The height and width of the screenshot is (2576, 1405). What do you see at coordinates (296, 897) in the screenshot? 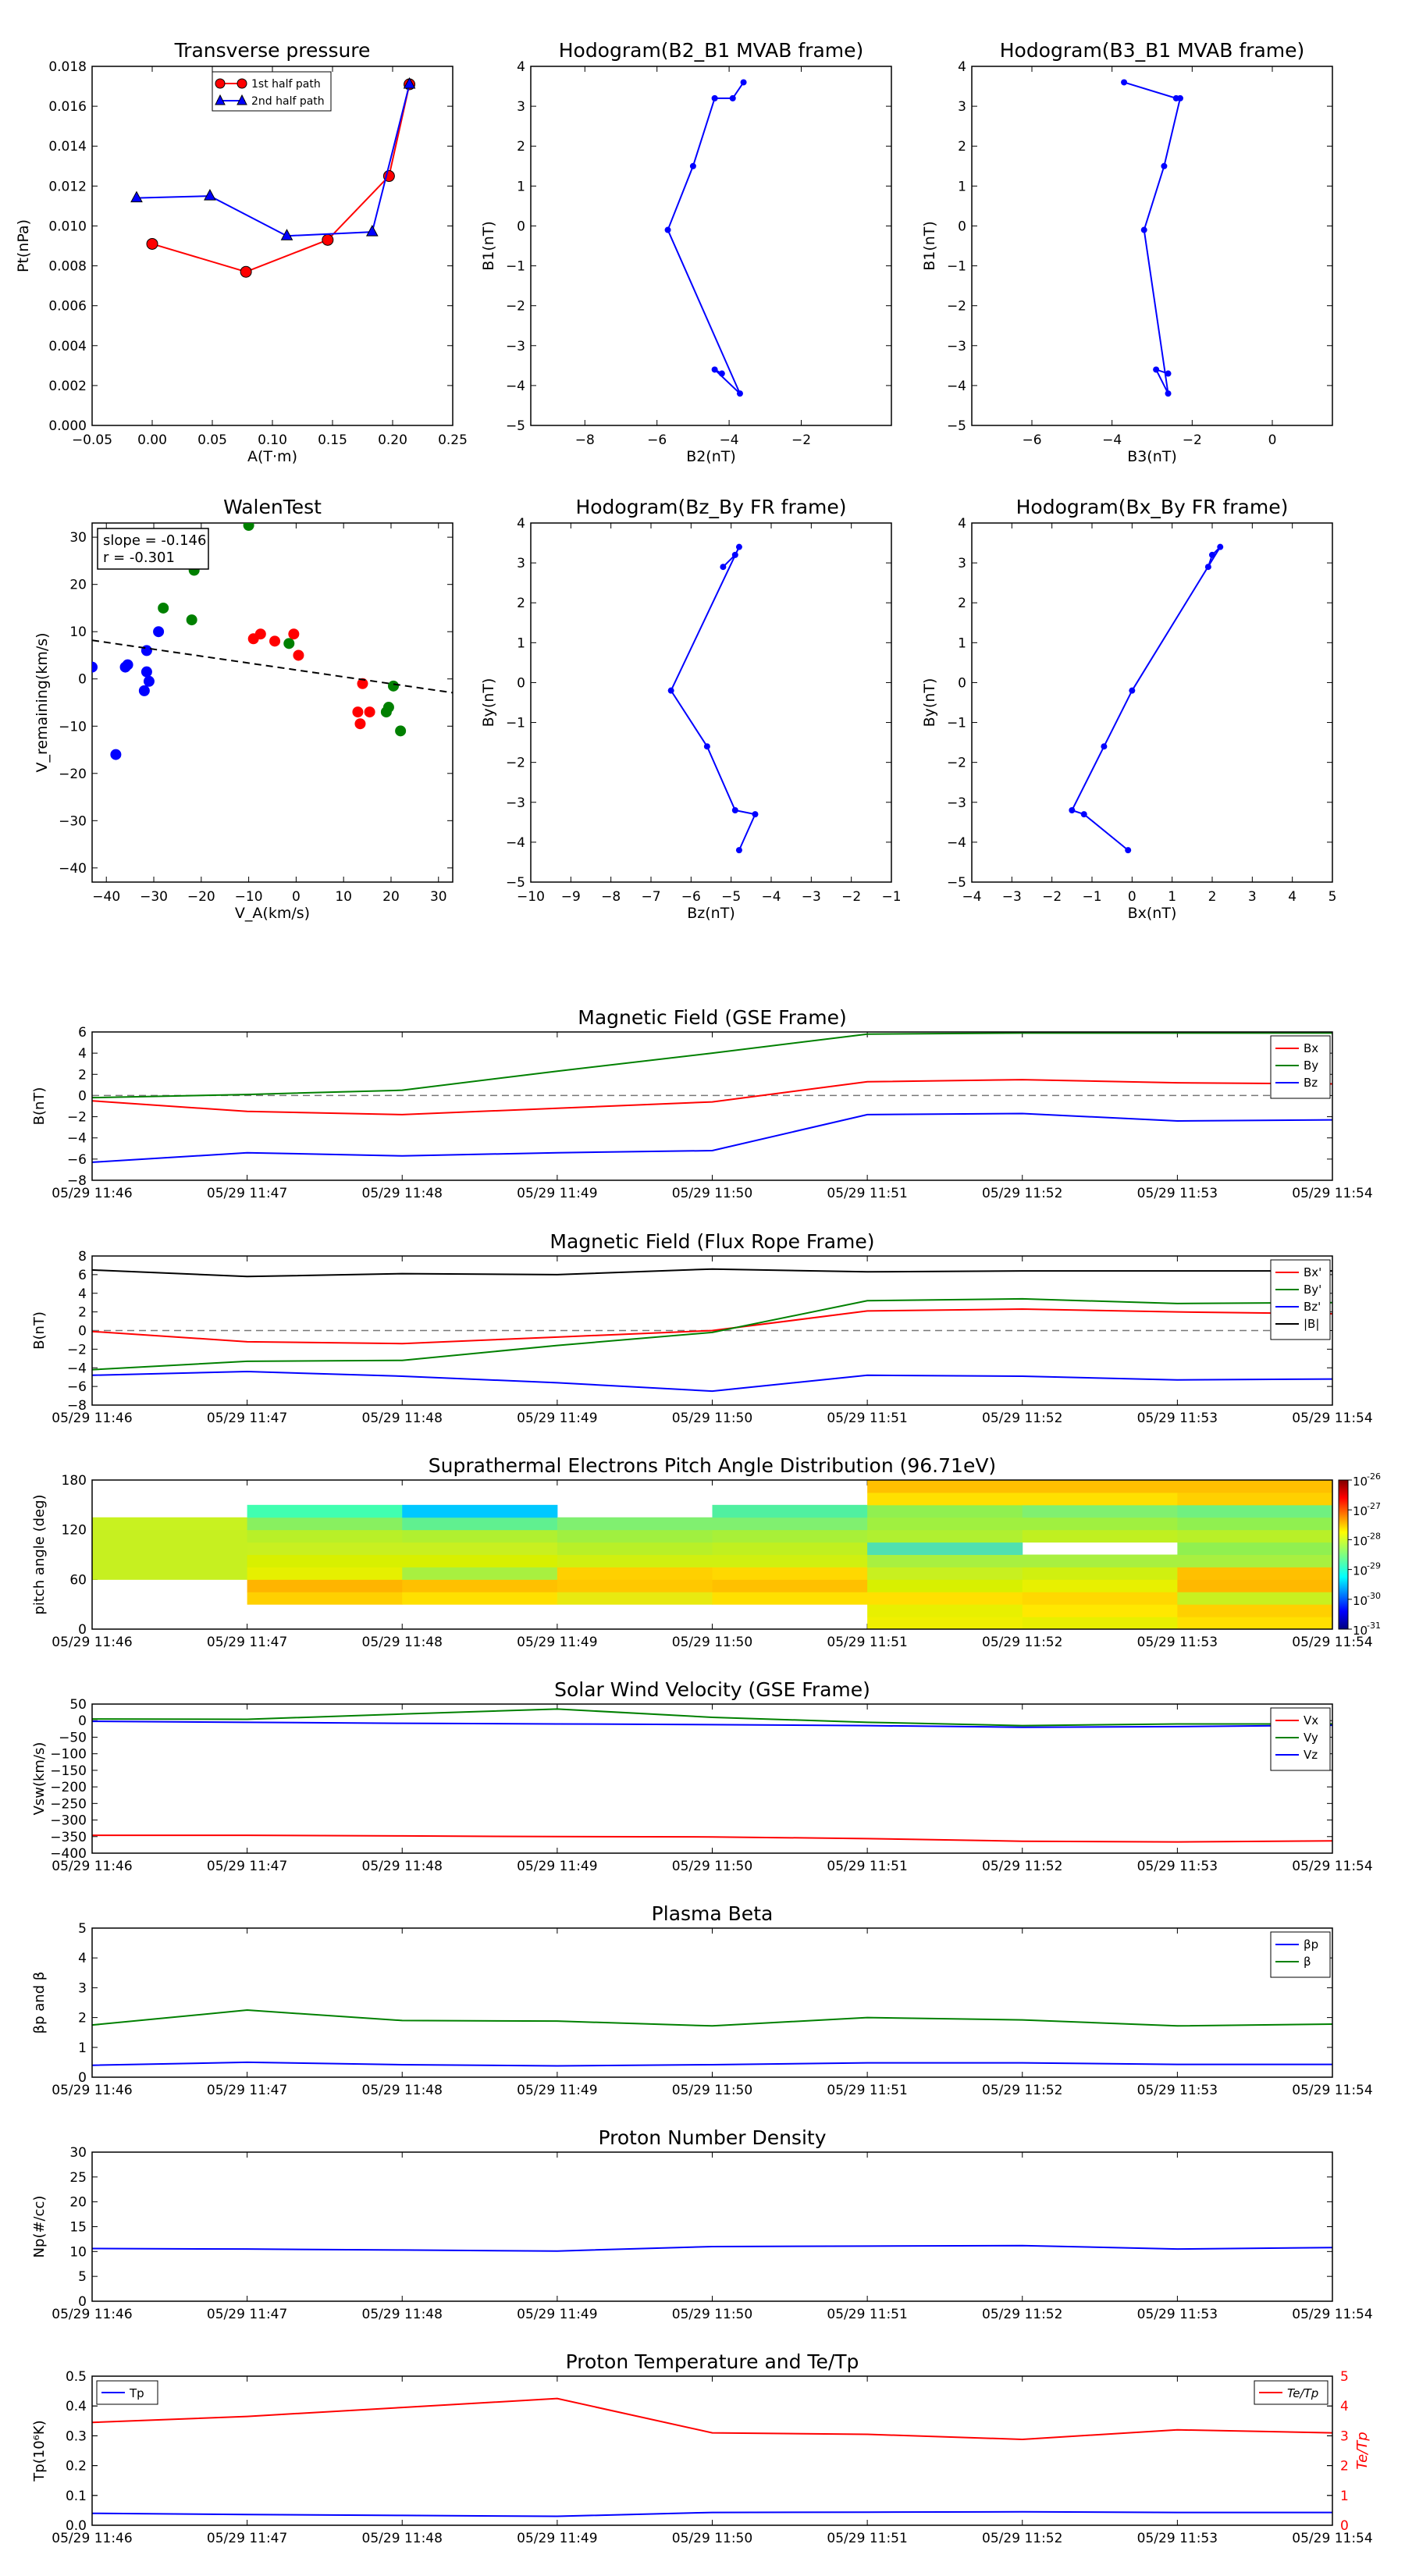
I see `walen-xtick-label: 0` at bounding box center [296, 897].